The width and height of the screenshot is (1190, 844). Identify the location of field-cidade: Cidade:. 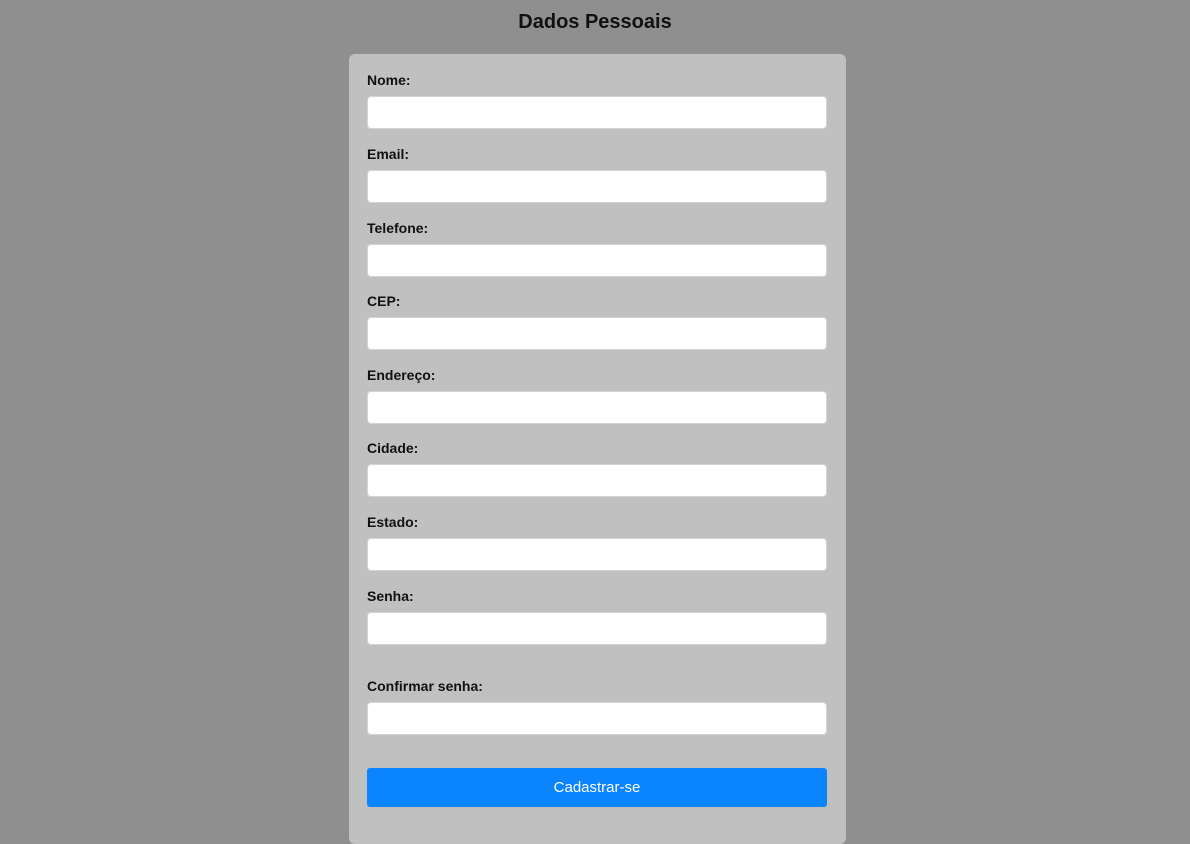
(597, 468).